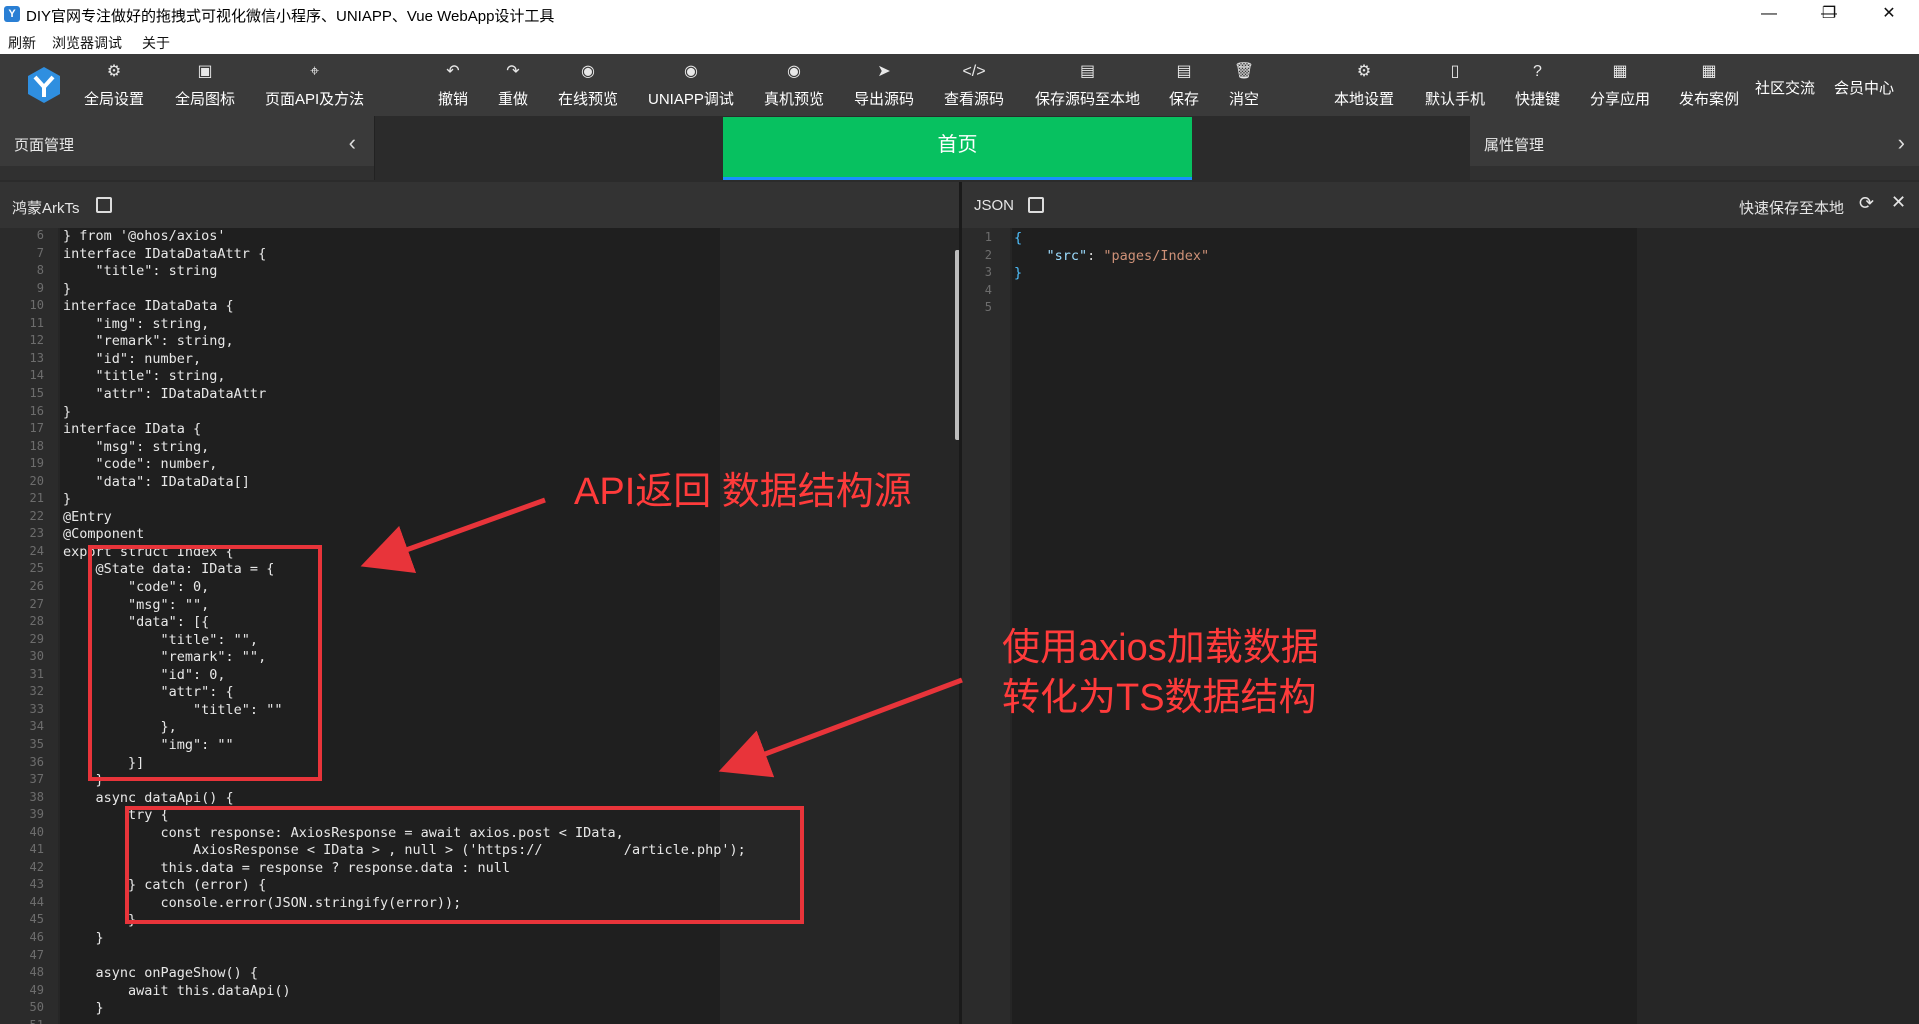  What do you see at coordinates (840, 727) in the screenshot?
I see `arrow-to-dataapi` at bounding box center [840, 727].